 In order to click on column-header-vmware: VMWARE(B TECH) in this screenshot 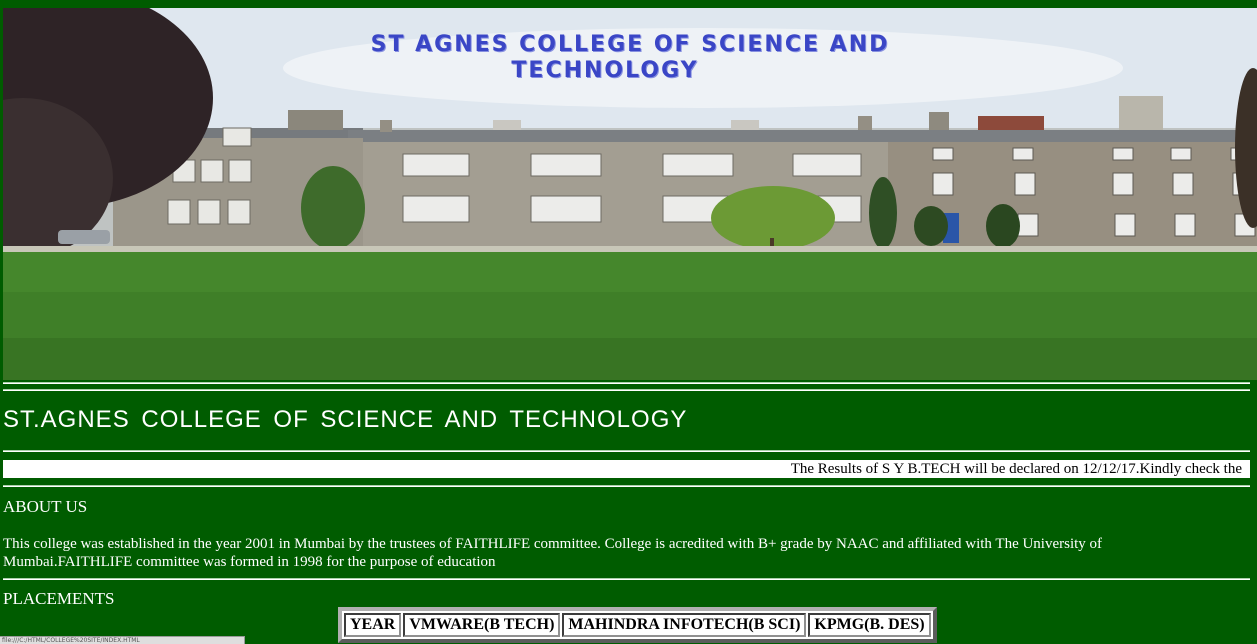, I will do `click(482, 625)`.